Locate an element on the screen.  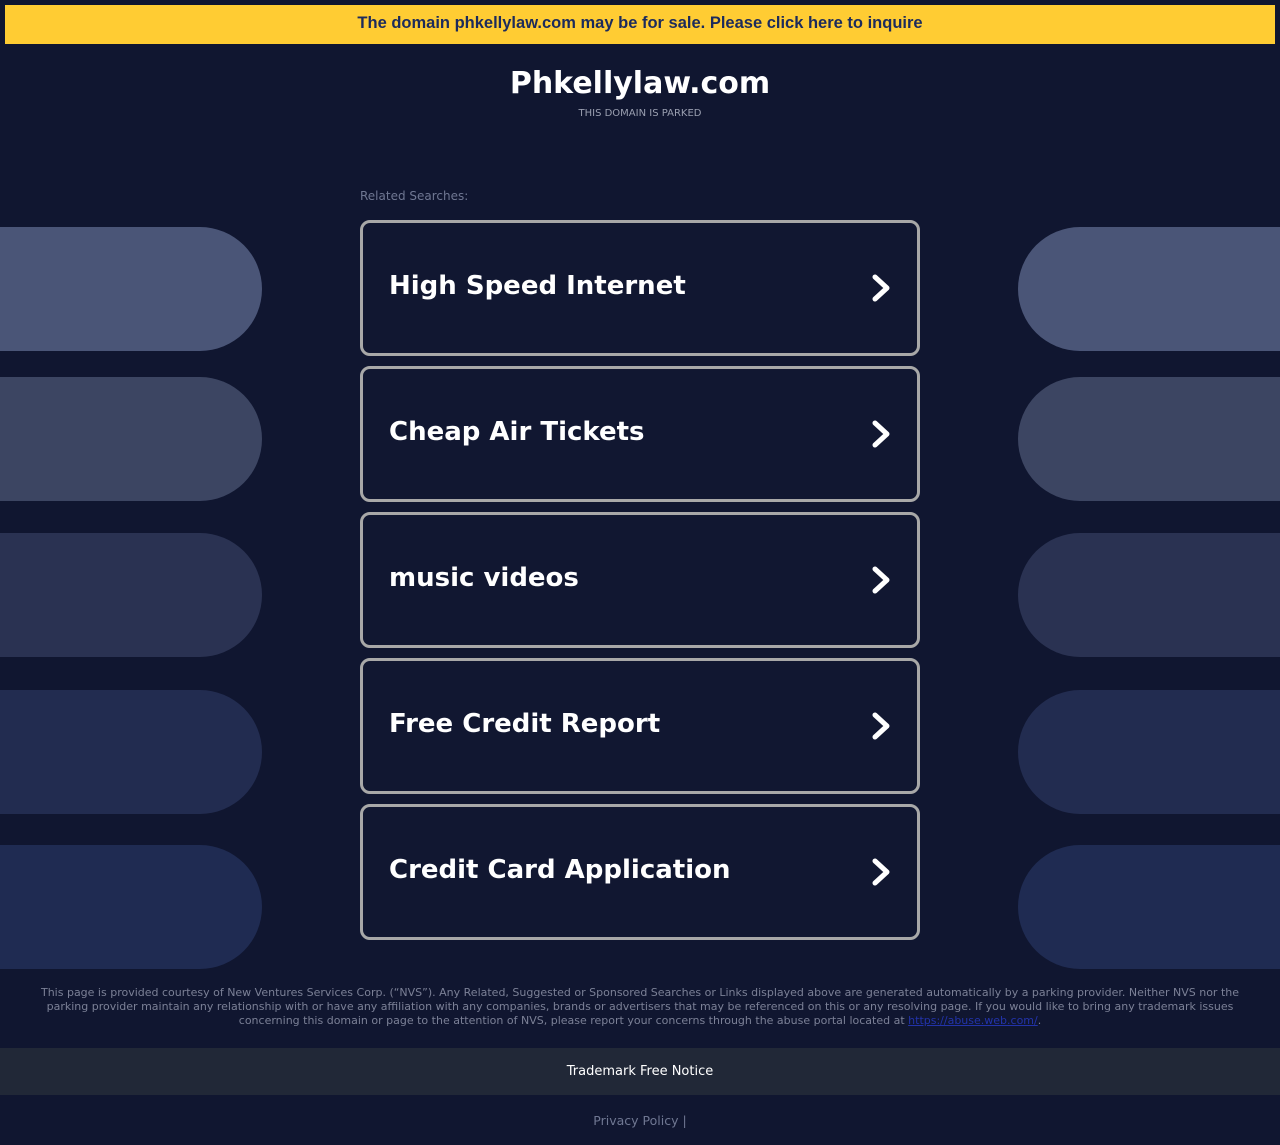
search-link-cheap-air-tickets: Cheap Air Tickets is located at coordinates (640, 434).